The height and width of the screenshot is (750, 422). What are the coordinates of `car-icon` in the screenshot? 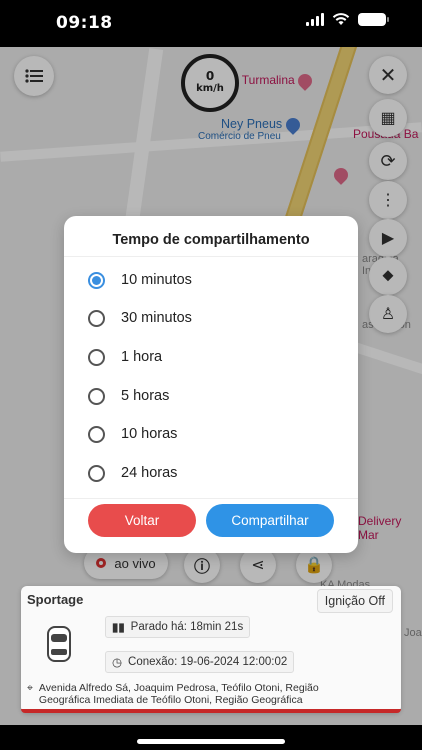 It's located at (59, 644).